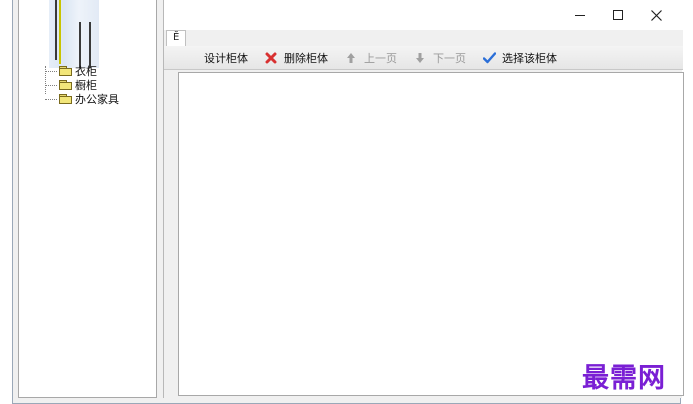  I want to click on maximize-icon, so click(618, 15).